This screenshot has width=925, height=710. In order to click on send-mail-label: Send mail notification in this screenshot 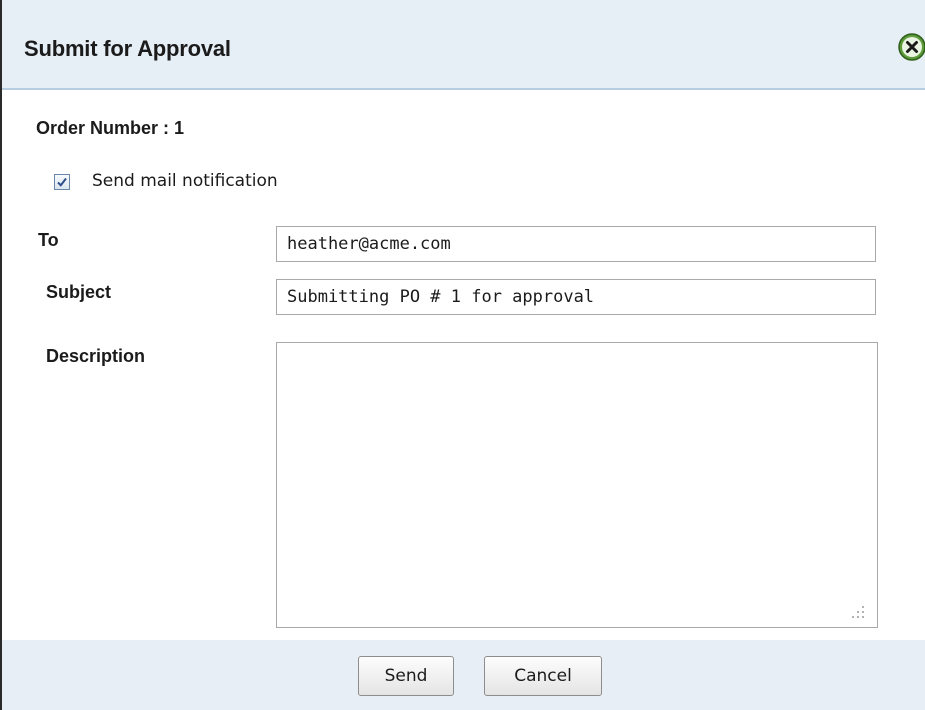, I will do `click(185, 181)`.